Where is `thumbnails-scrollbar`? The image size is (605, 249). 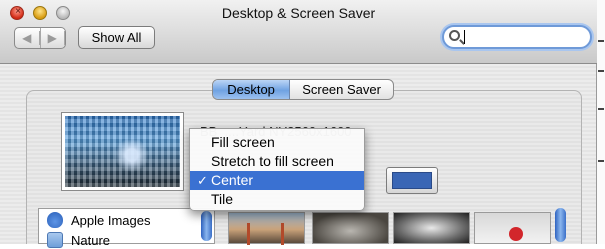
thumbnails-scrollbar is located at coordinates (560, 225).